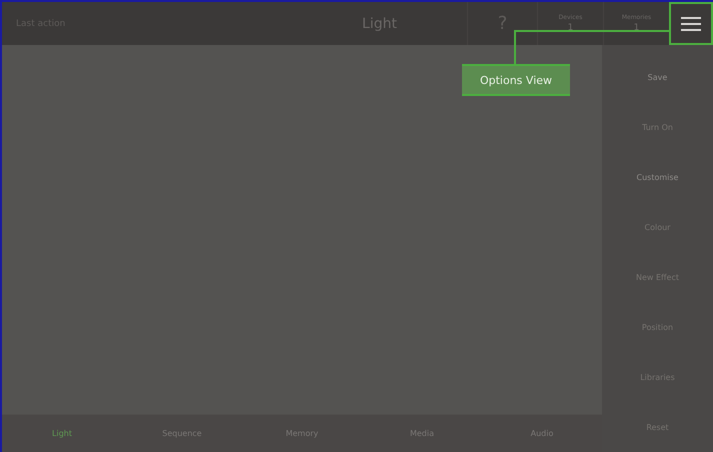 Image resolution: width=713 pixels, height=452 pixels. What do you see at coordinates (657, 78) in the screenshot?
I see `side-action-button: Save` at bounding box center [657, 78].